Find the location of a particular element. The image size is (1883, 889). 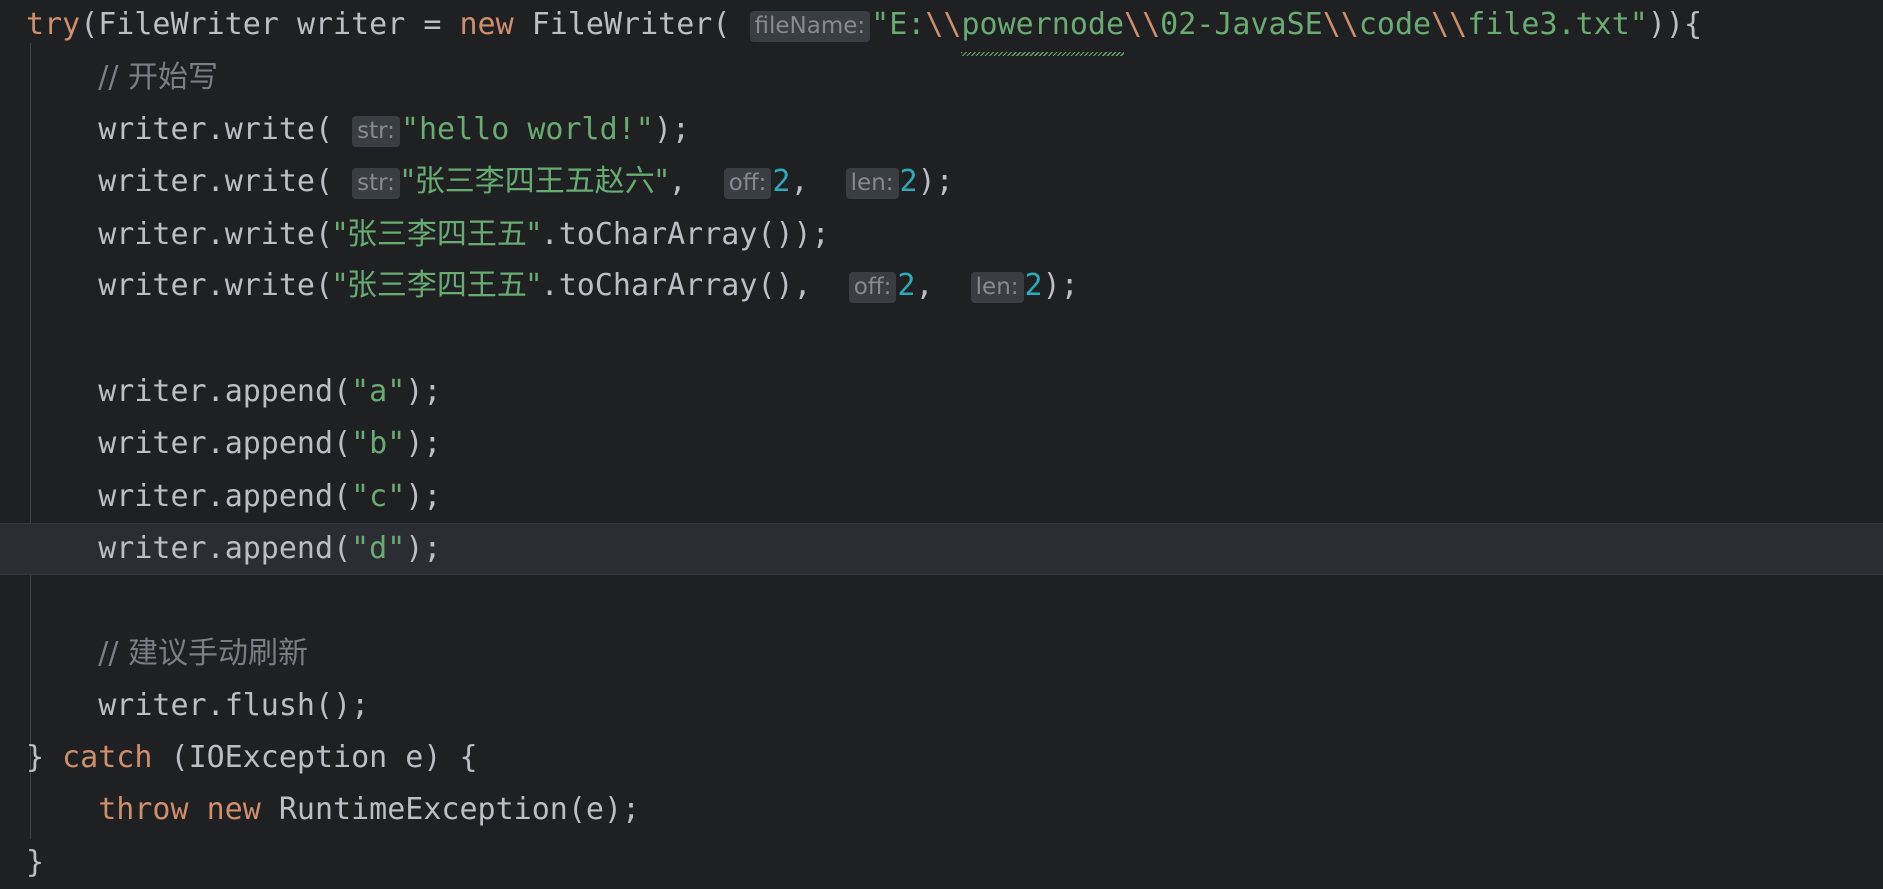

var-writer-3: writer is located at coordinates (152, 129).